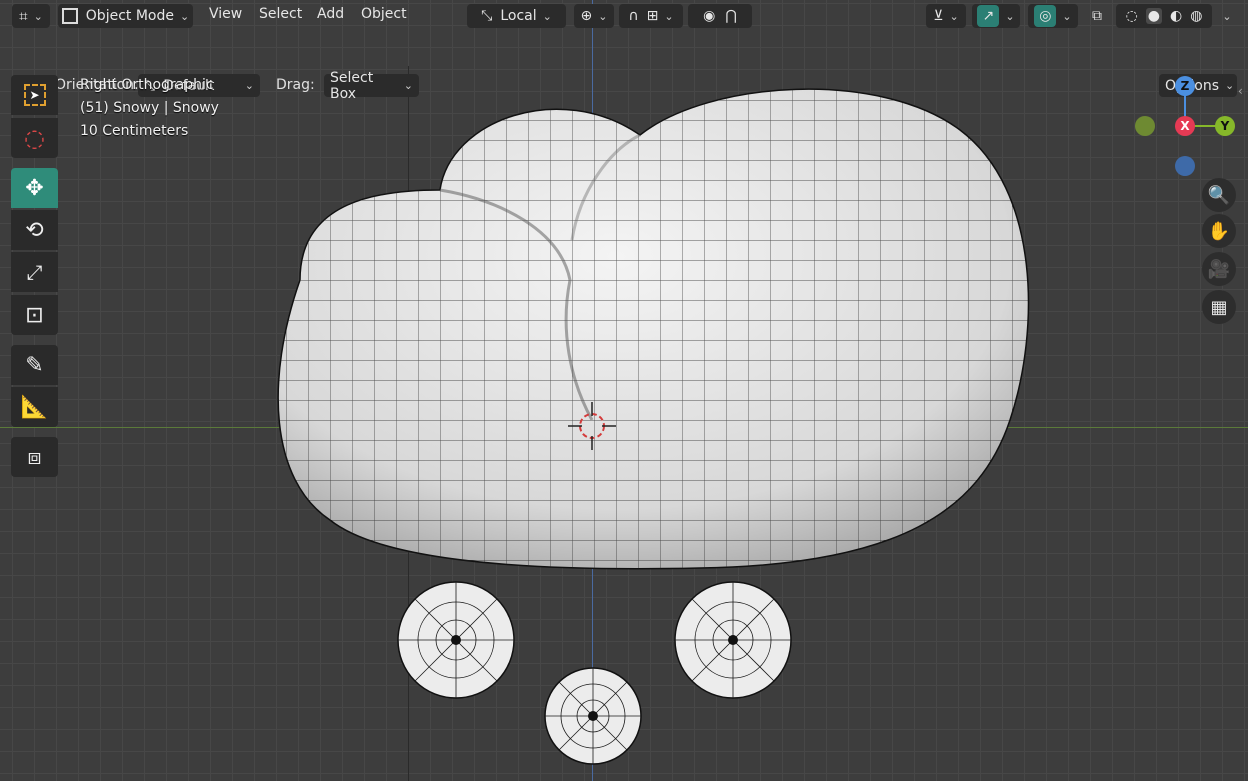  I want to click on hand-pan-icon: ✋, so click(1219, 231).